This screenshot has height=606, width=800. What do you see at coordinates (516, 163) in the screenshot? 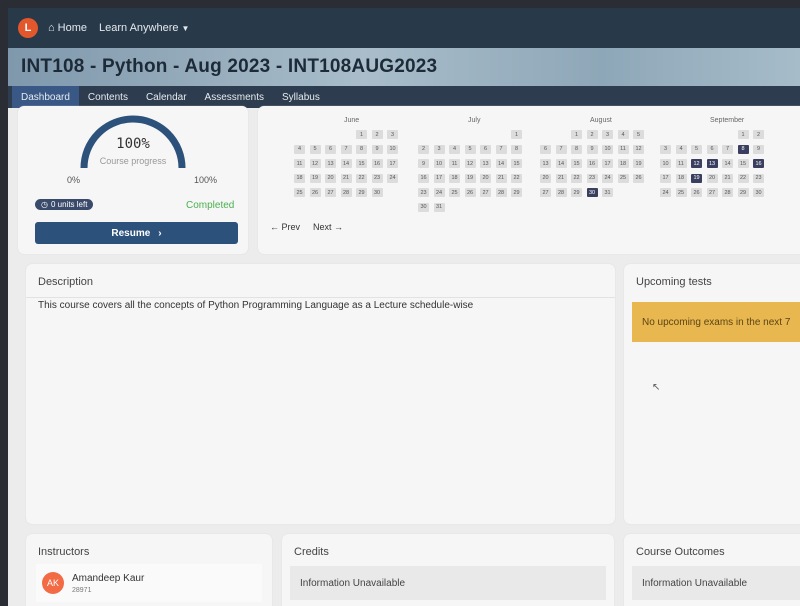
I see `calendar-day: 15` at bounding box center [516, 163].